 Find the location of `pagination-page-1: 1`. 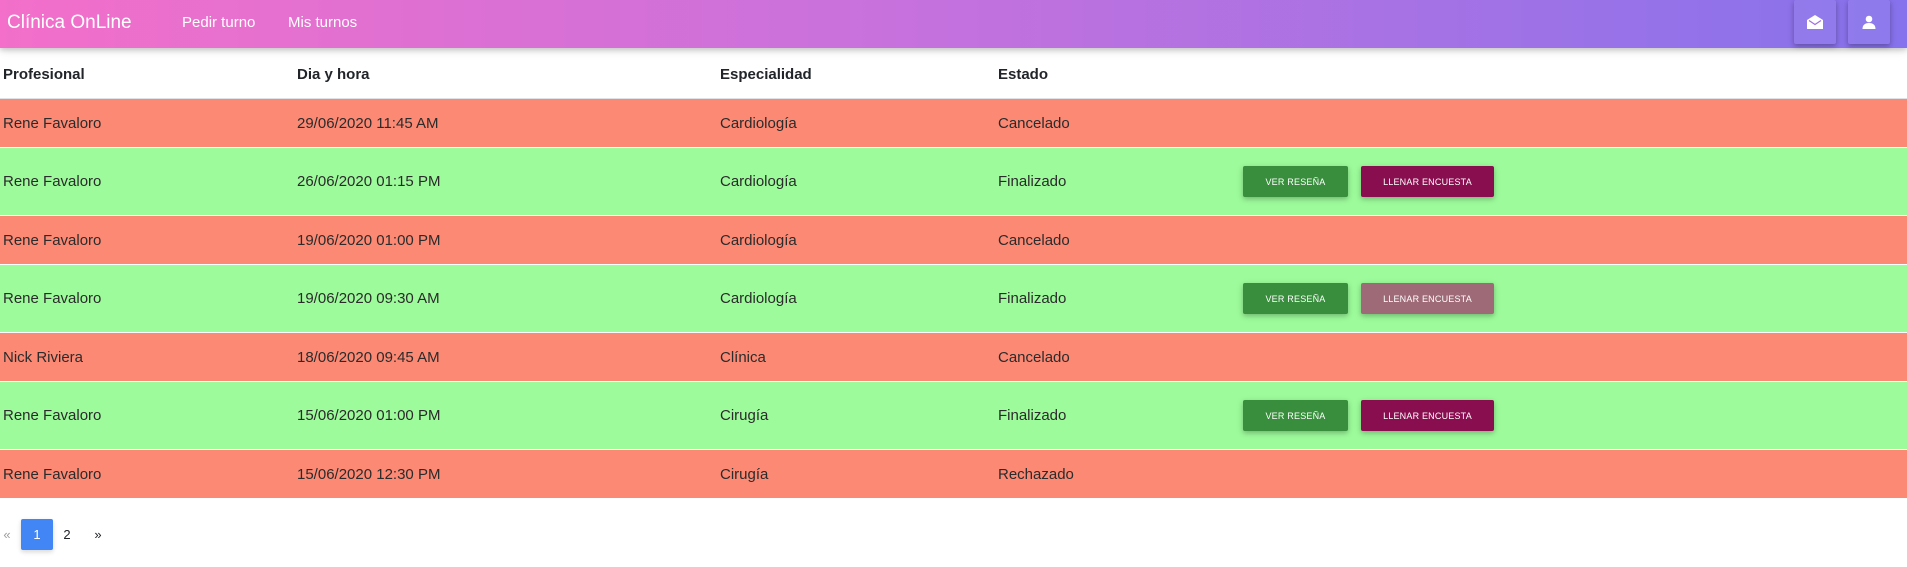

pagination-page-1: 1 is located at coordinates (37, 534).